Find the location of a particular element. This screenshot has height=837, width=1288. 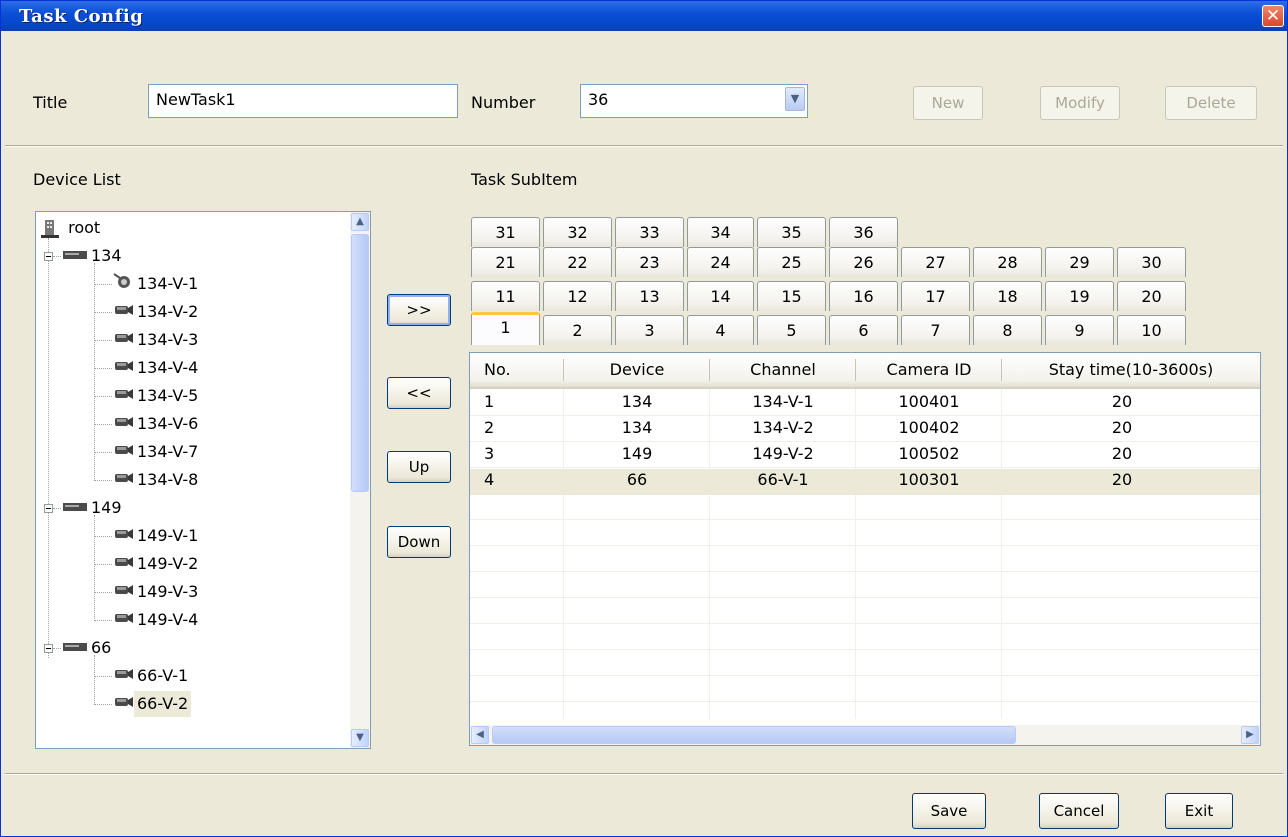

column-header: Stay time(10-3600s) is located at coordinates (1131, 370).